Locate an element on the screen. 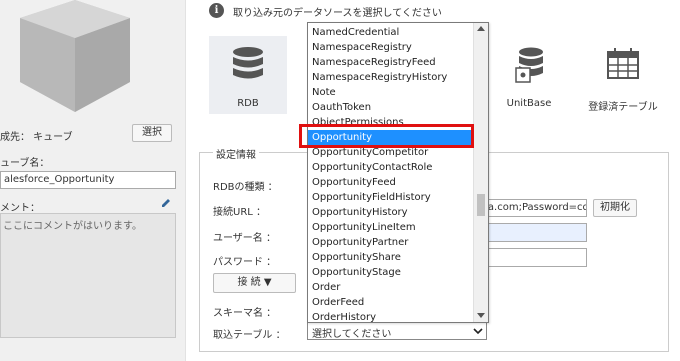 This screenshot has height=361, width=680. url-input: ta.com;Password=cd is located at coordinates (533, 208).